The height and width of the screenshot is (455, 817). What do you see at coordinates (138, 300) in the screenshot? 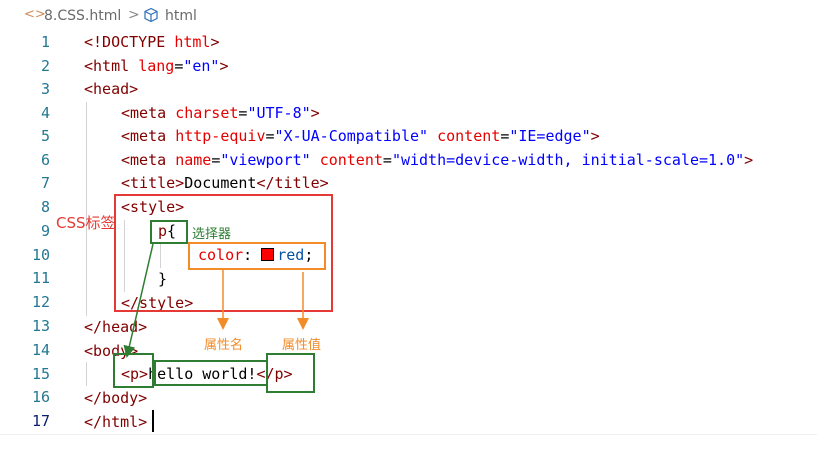
I see `selector-to-p-arrow` at bounding box center [138, 300].